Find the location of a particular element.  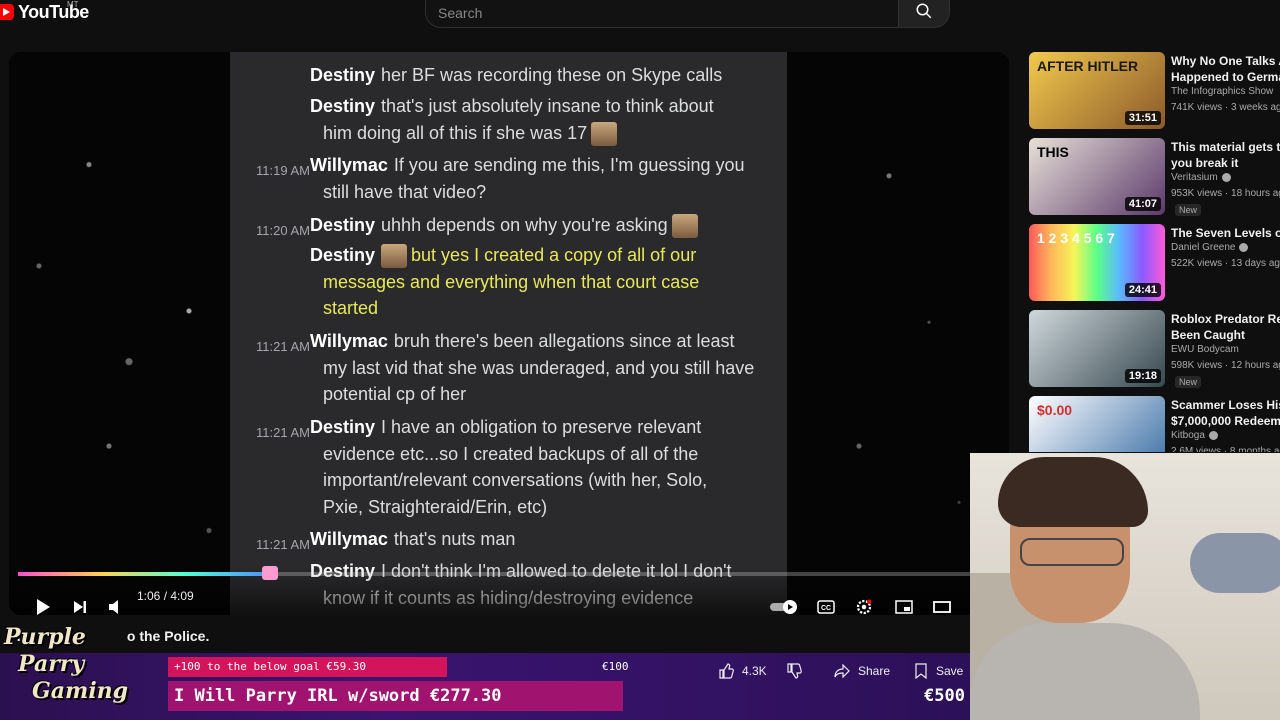

recommended-video-title: This material gets touyou break it is located at coordinates (1225, 155).